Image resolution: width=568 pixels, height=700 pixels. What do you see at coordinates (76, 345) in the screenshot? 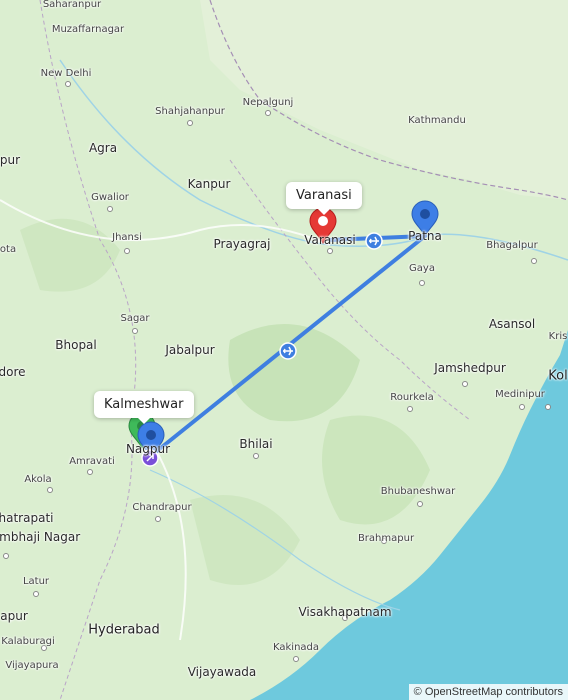
I see `place-label: Bhopal` at bounding box center [76, 345].